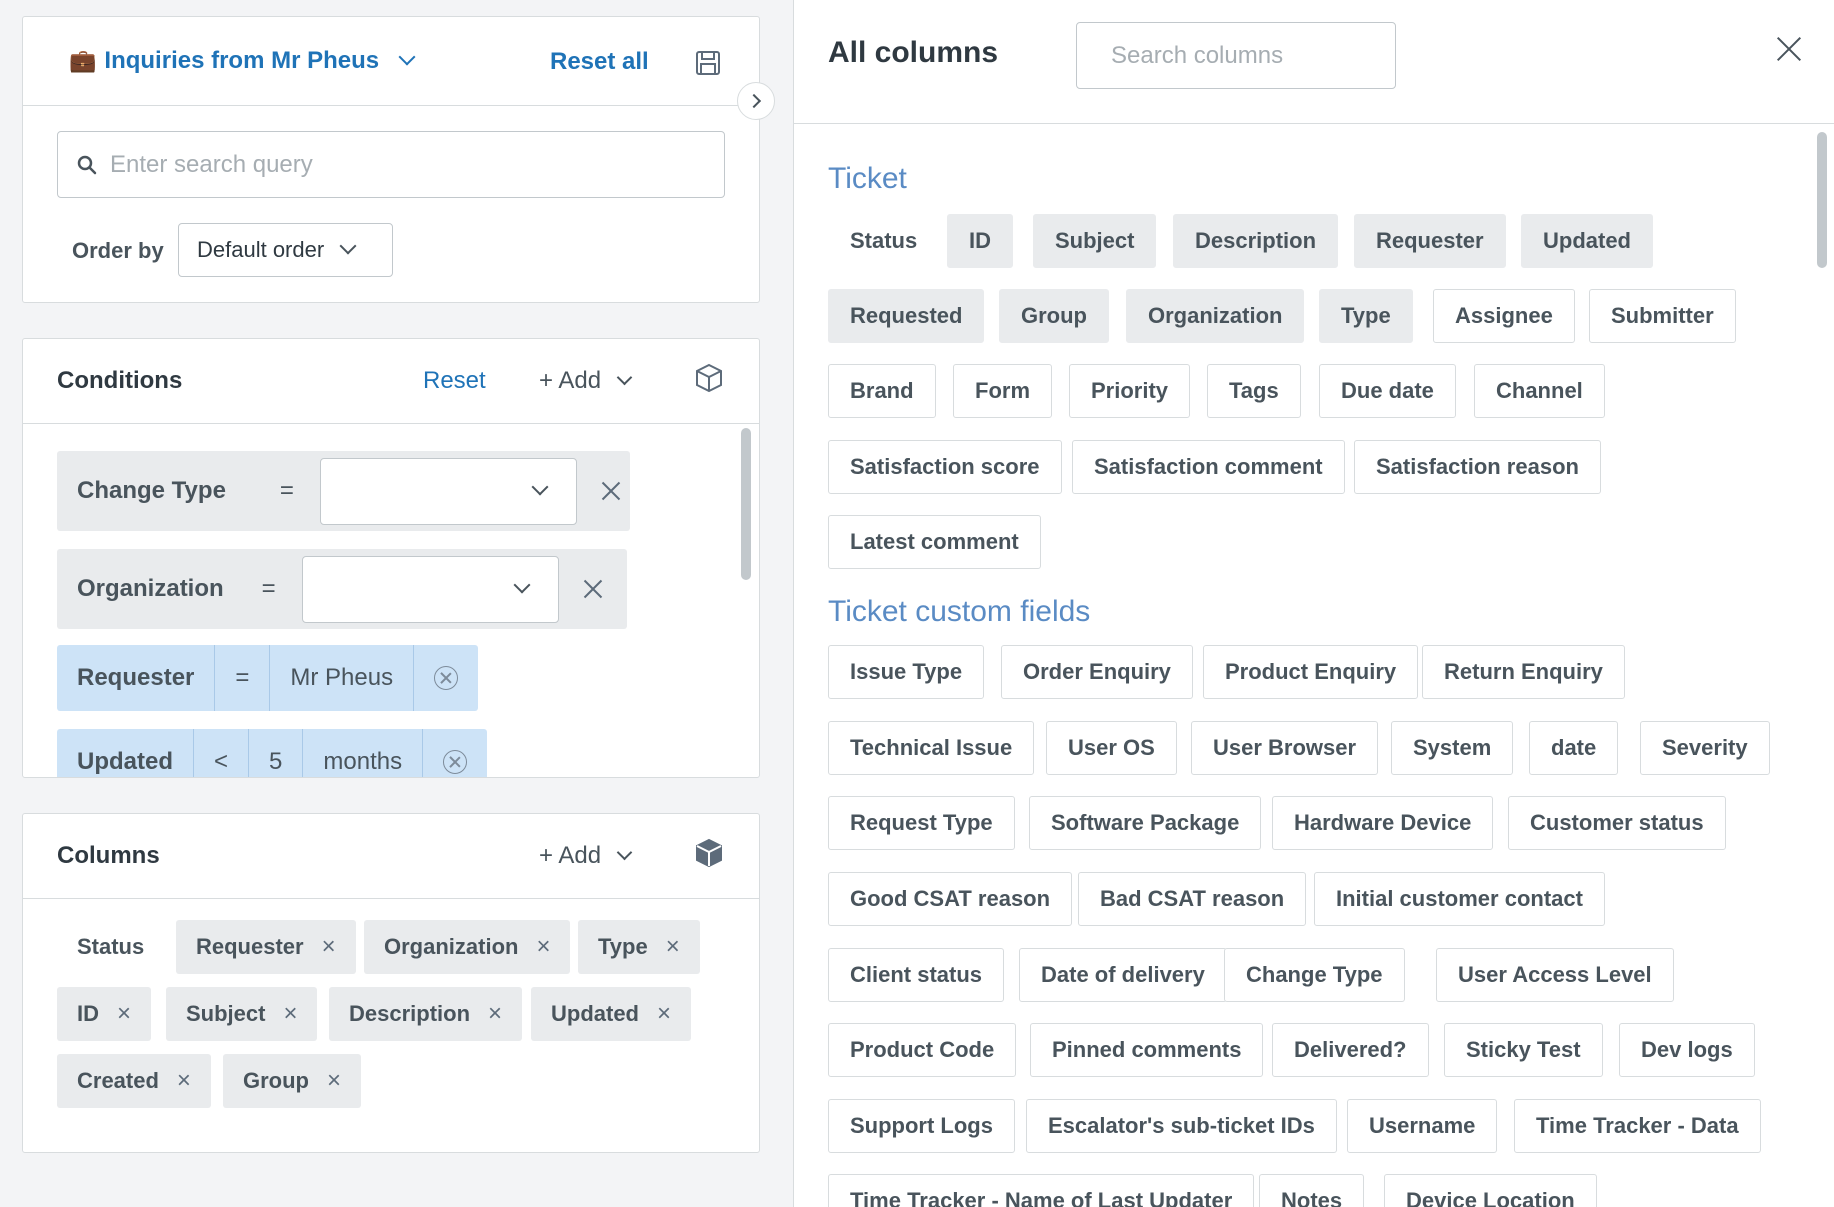 This screenshot has width=1834, height=1207. What do you see at coordinates (272, 753) in the screenshot?
I see `condition-chip: Updated < 5 months` at bounding box center [272, 753].